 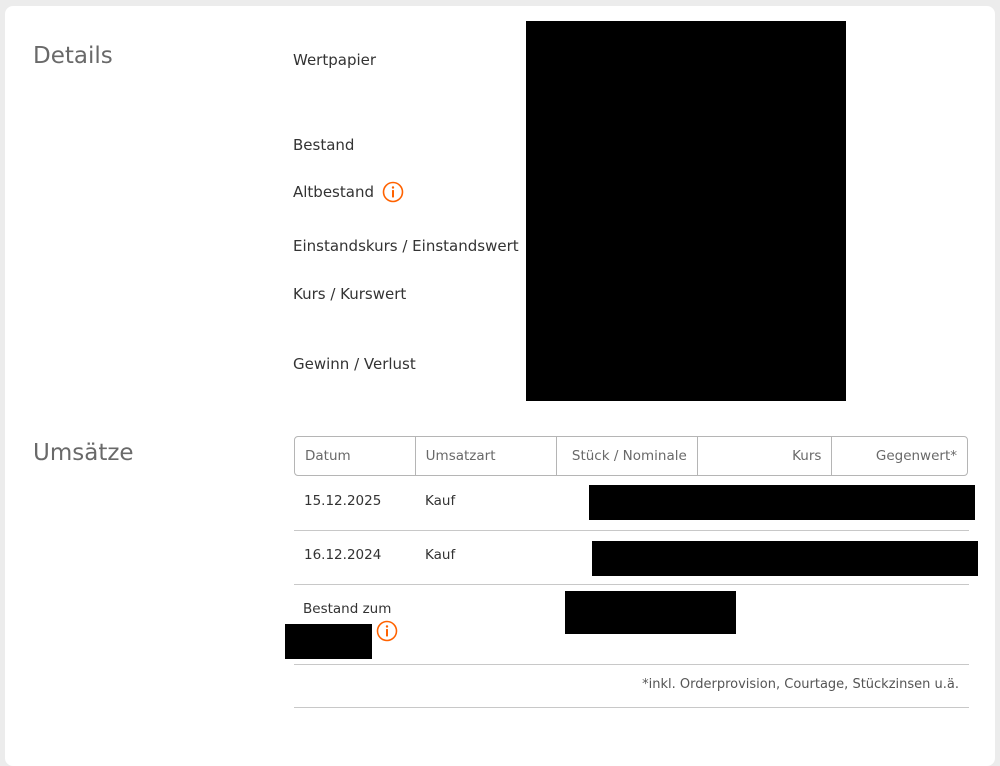 What do you see at coordinates (440, 501) in the screenshot?
I see `row-1-umsatzart: Kauf` at bounding box center [440, 501].